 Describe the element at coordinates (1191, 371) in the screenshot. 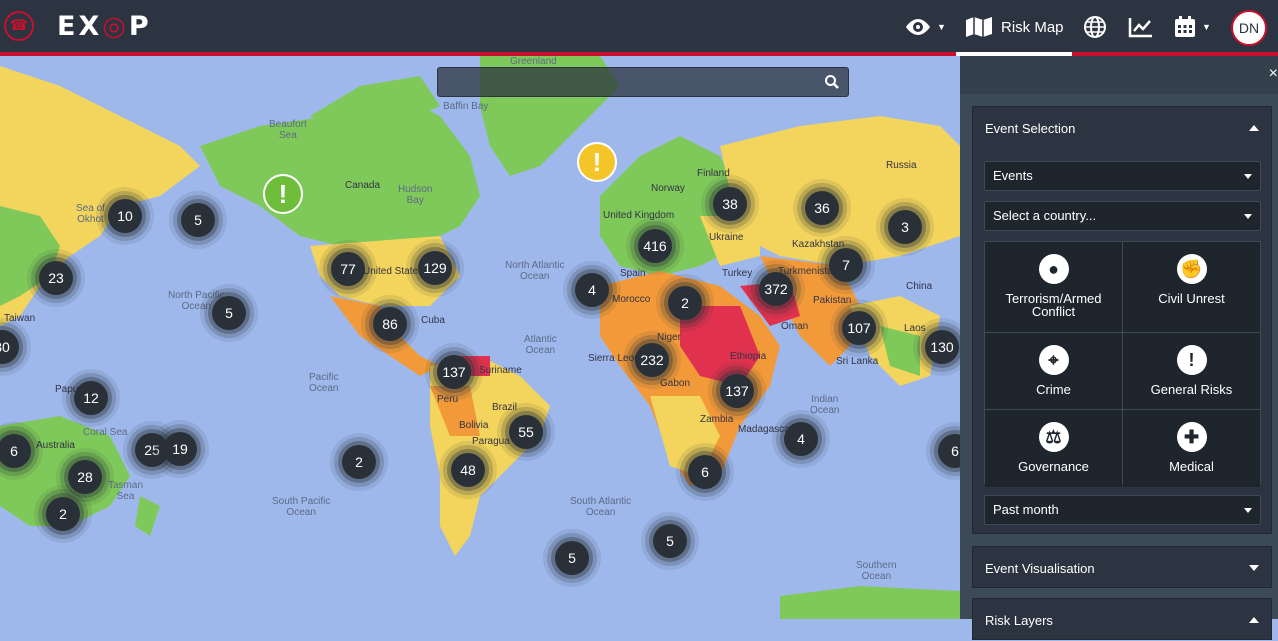

I see `category-general-risks: ! General Risks` at that location.